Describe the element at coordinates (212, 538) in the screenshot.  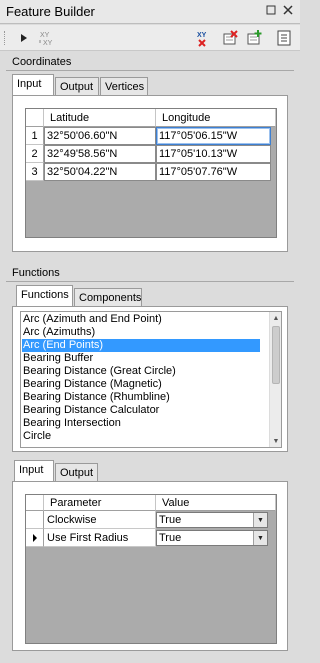
I see `use-first-radius-value-dropdown: True ▼` at that location.